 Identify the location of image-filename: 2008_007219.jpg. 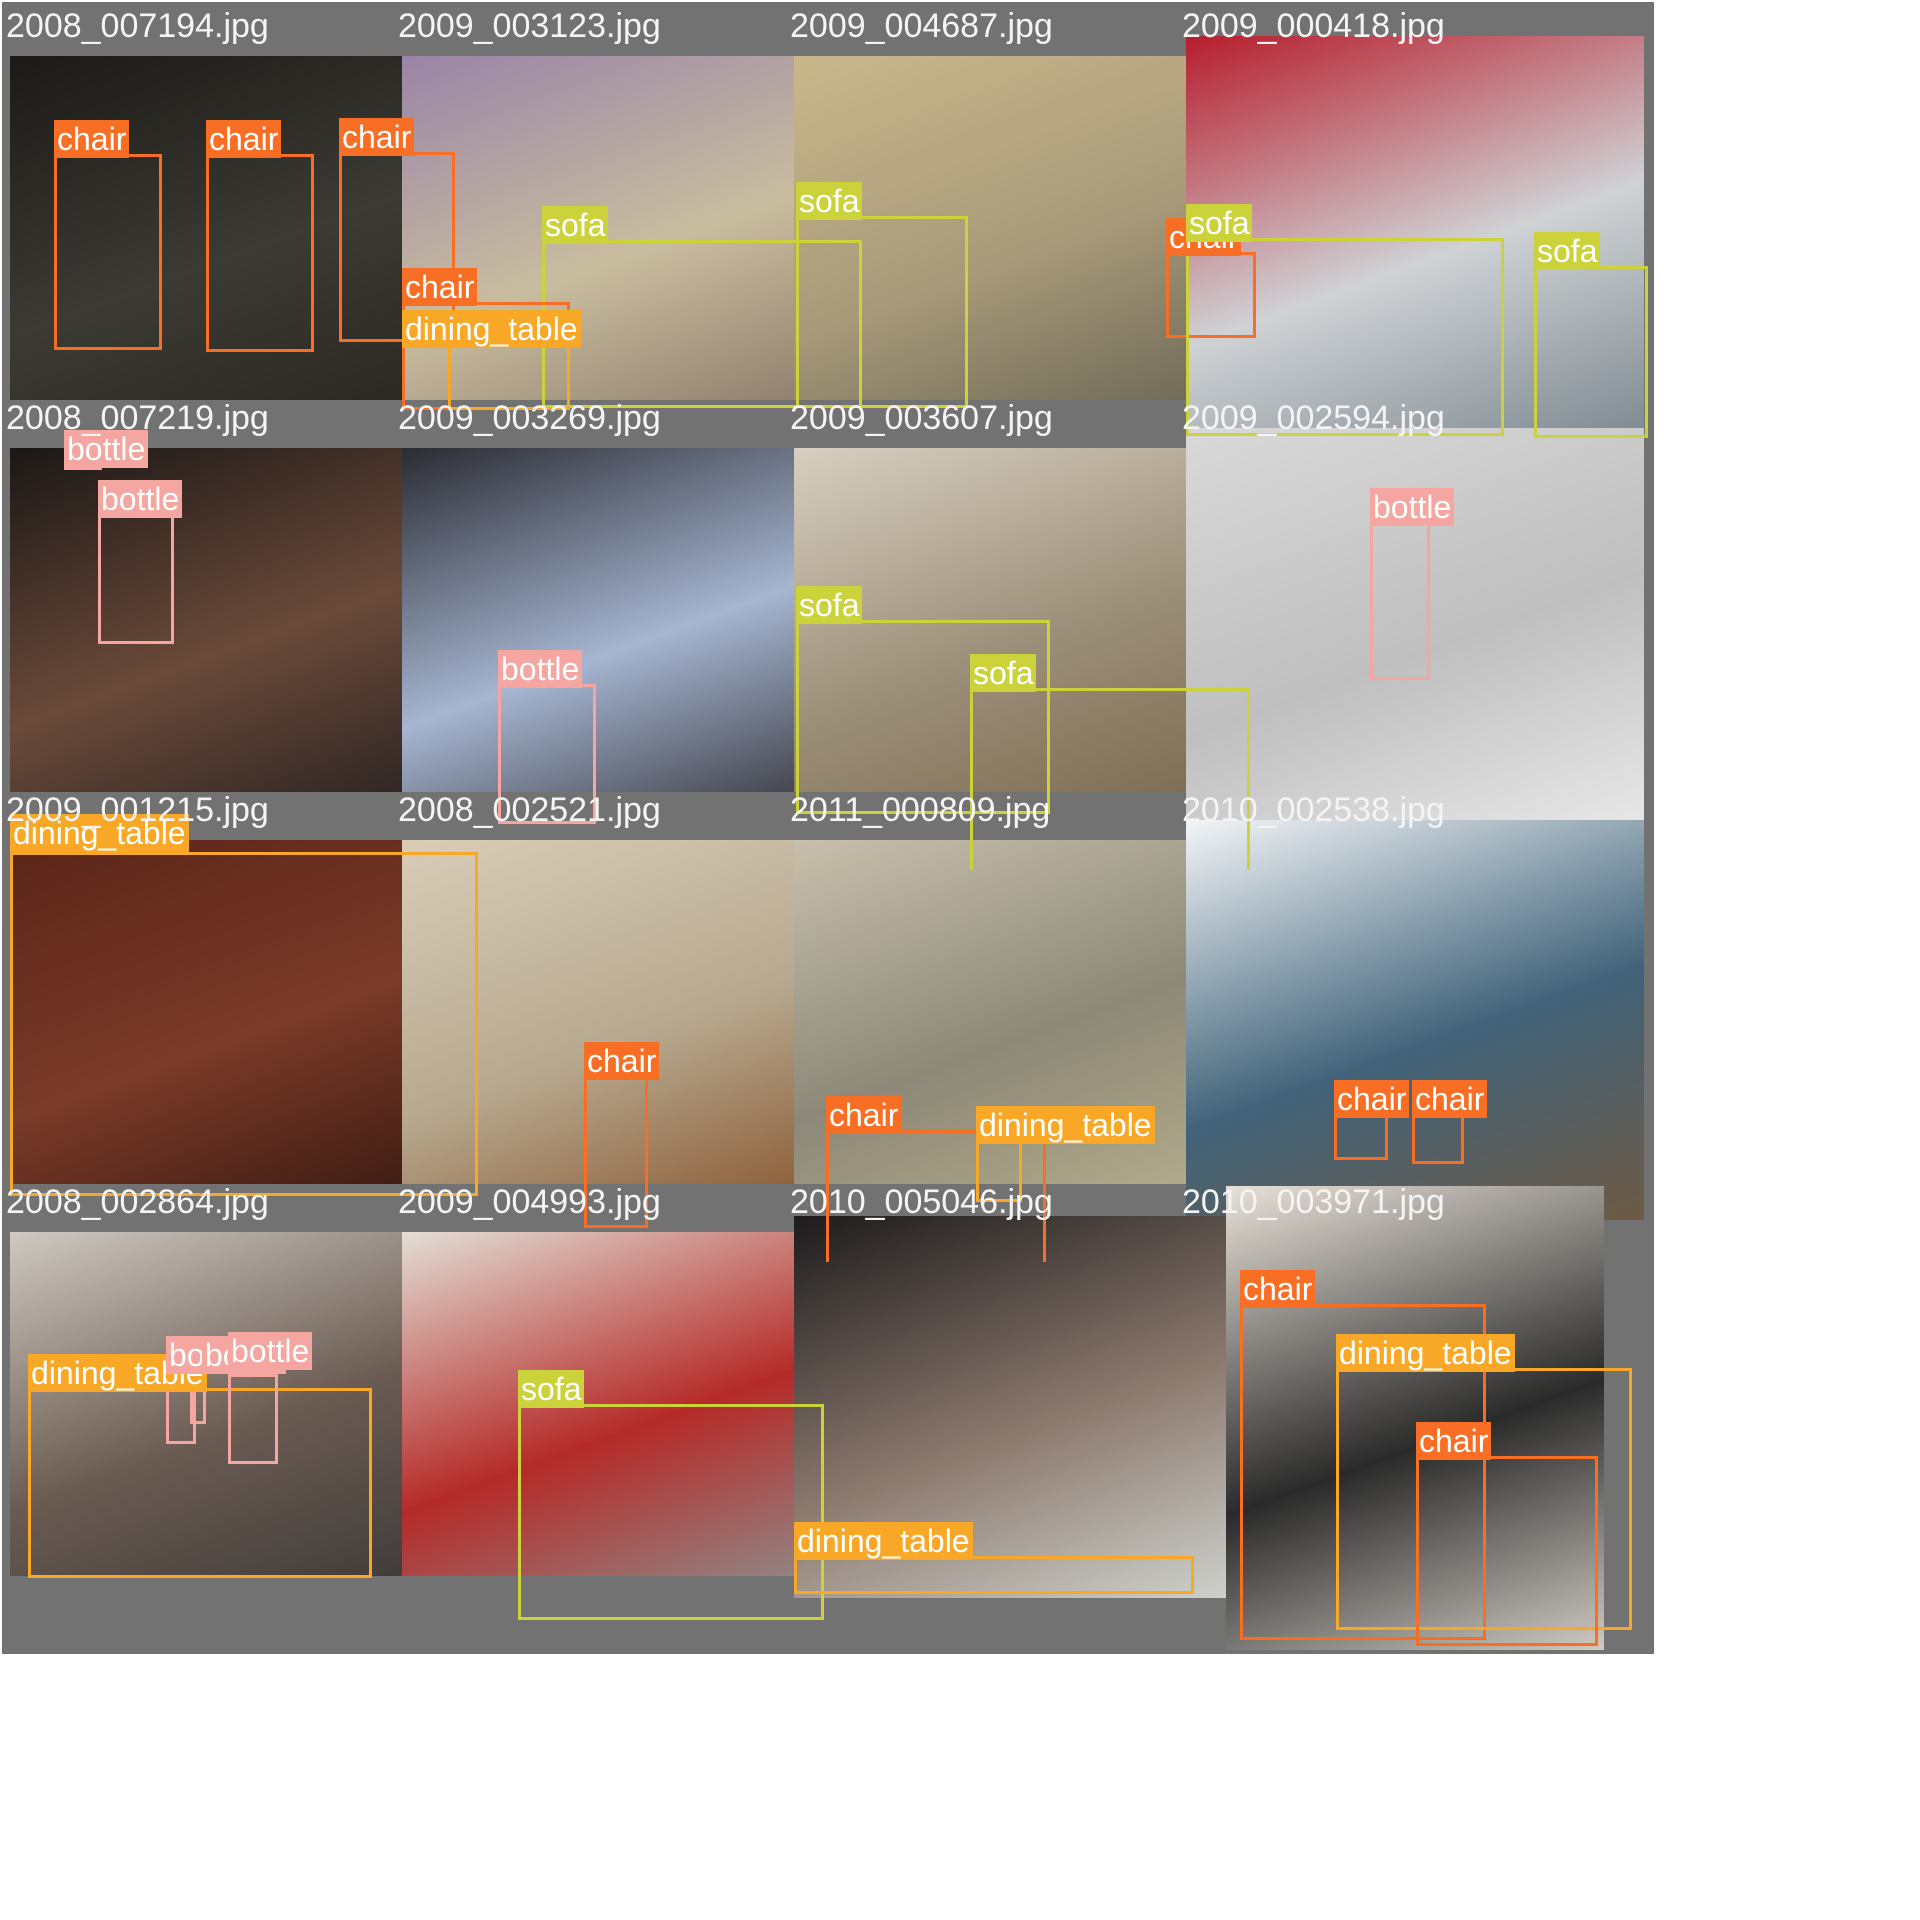
(137, 418).